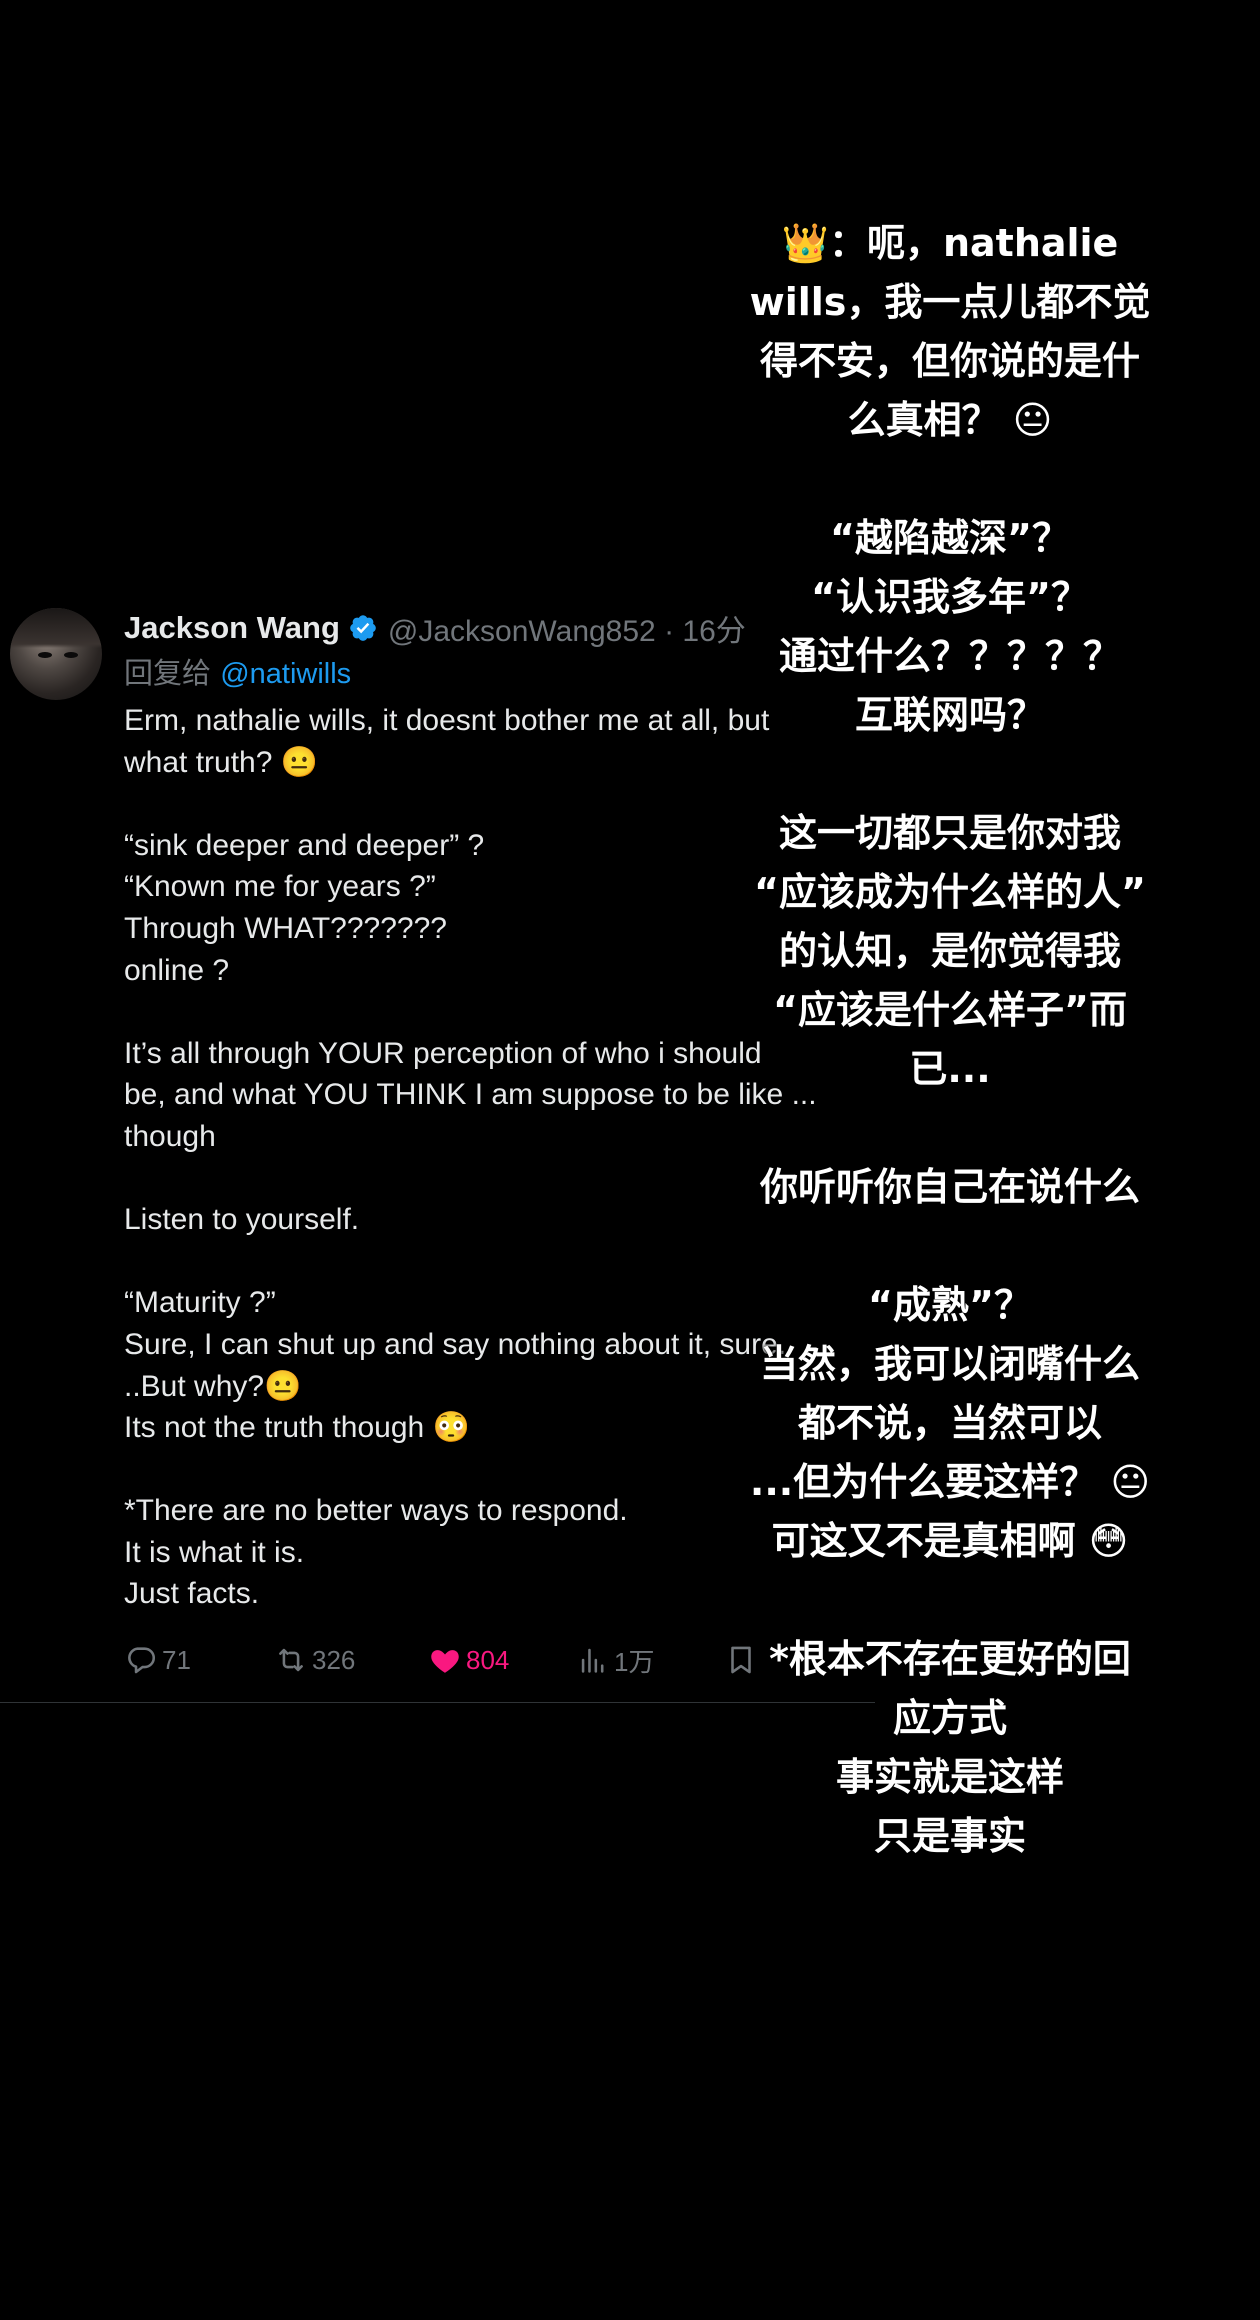 This screenshot has width=1260, height=2320. What do you see at coordinates (634, 1661) in the screenshot?
I see `view-count: 1万` at bounding box center [634, 1661].